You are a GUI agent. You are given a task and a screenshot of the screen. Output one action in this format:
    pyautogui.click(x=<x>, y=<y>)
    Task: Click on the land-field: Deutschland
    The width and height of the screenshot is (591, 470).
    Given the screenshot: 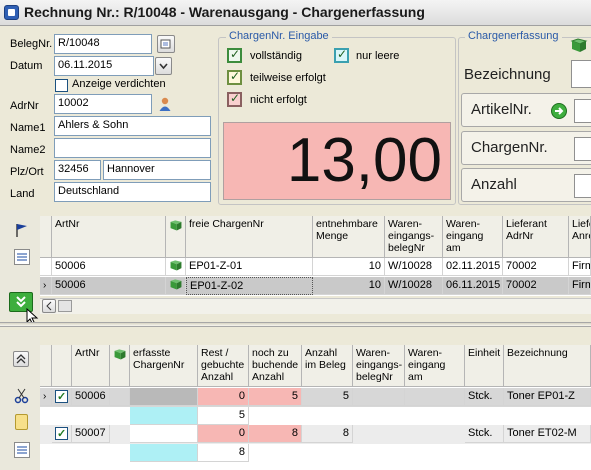 What is the action you would take?
    pyautogui.click(x=132, y=192)
    